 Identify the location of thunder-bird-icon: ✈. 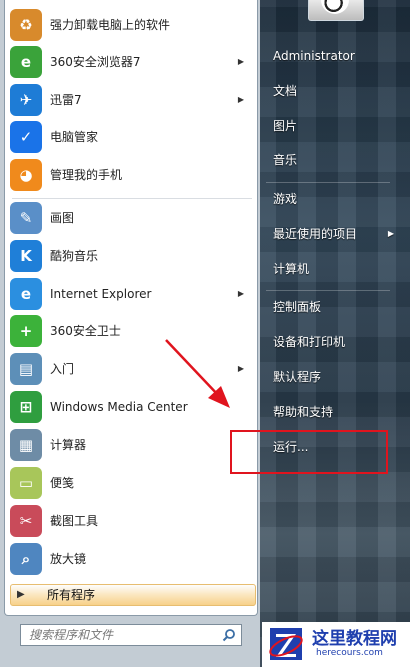
(26, 100).